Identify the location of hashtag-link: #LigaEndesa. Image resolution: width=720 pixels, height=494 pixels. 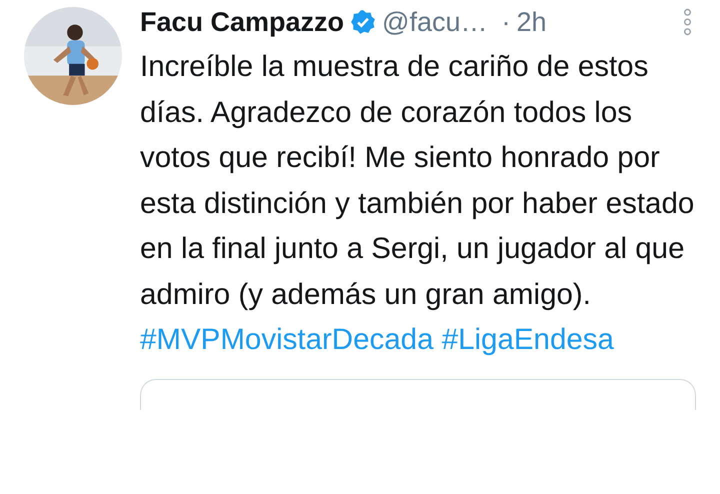
(528, 339).